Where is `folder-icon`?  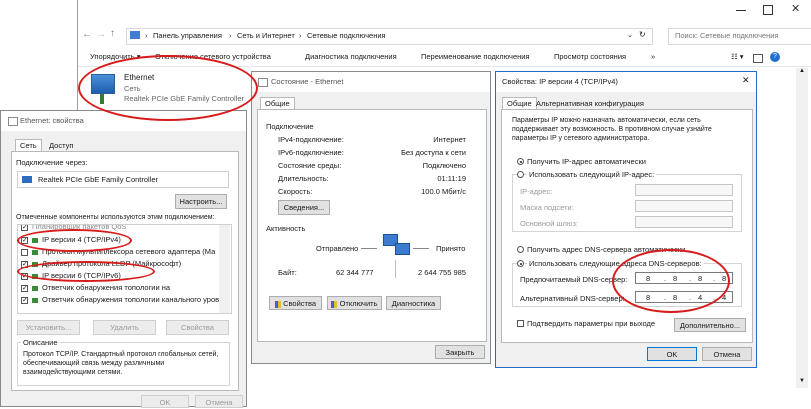
folder-icon is located at coordinates (135, 35).